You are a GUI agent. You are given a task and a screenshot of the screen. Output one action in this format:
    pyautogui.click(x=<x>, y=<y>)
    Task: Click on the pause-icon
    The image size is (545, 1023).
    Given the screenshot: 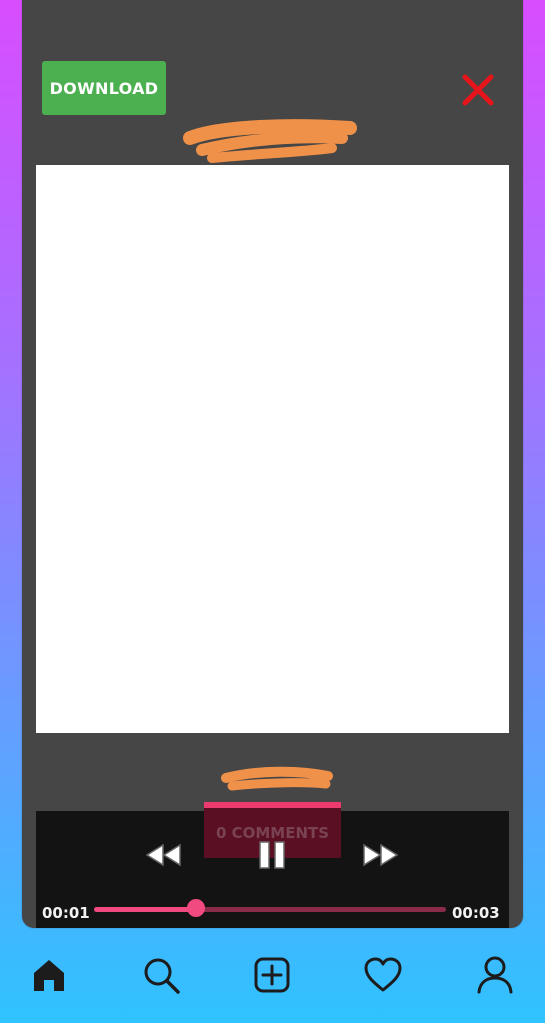 What is the action you would take?
    pyautogui.click(x=272, y=855)
    